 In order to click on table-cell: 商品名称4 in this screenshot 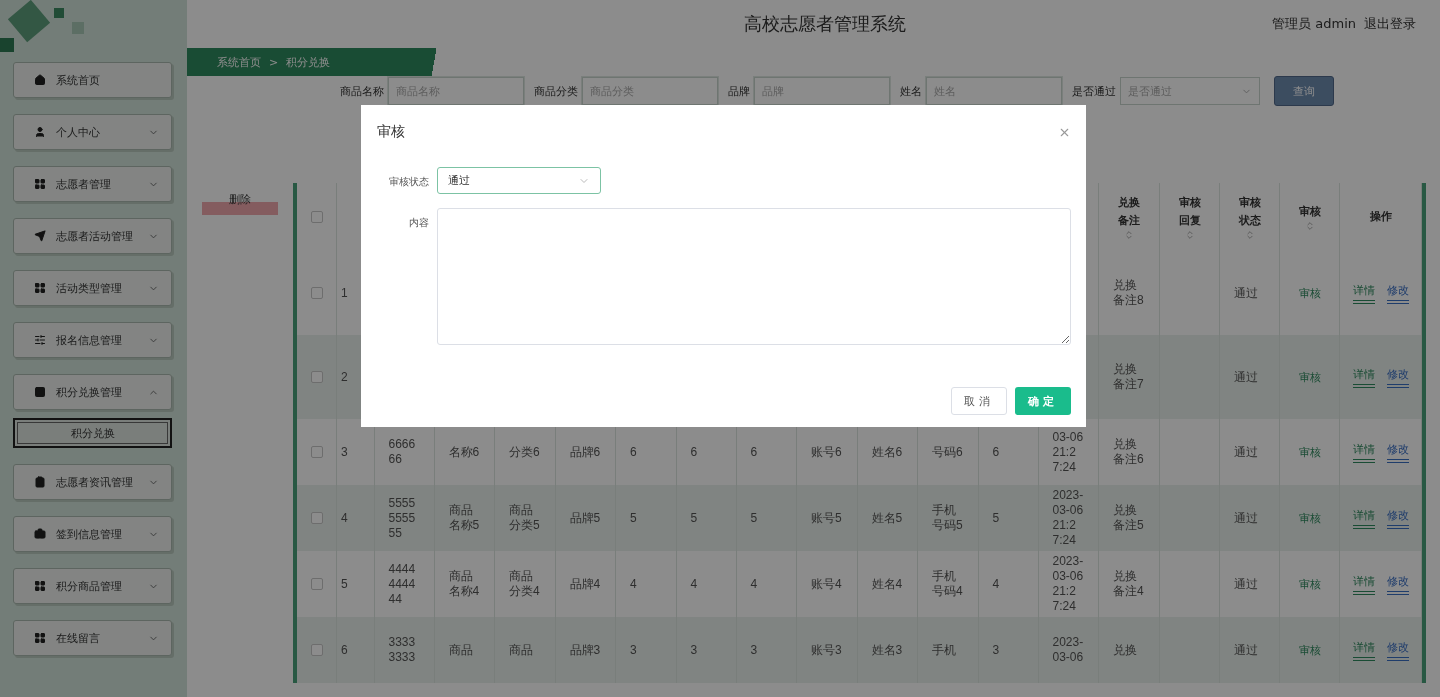, I will do `click(464, 584)`.